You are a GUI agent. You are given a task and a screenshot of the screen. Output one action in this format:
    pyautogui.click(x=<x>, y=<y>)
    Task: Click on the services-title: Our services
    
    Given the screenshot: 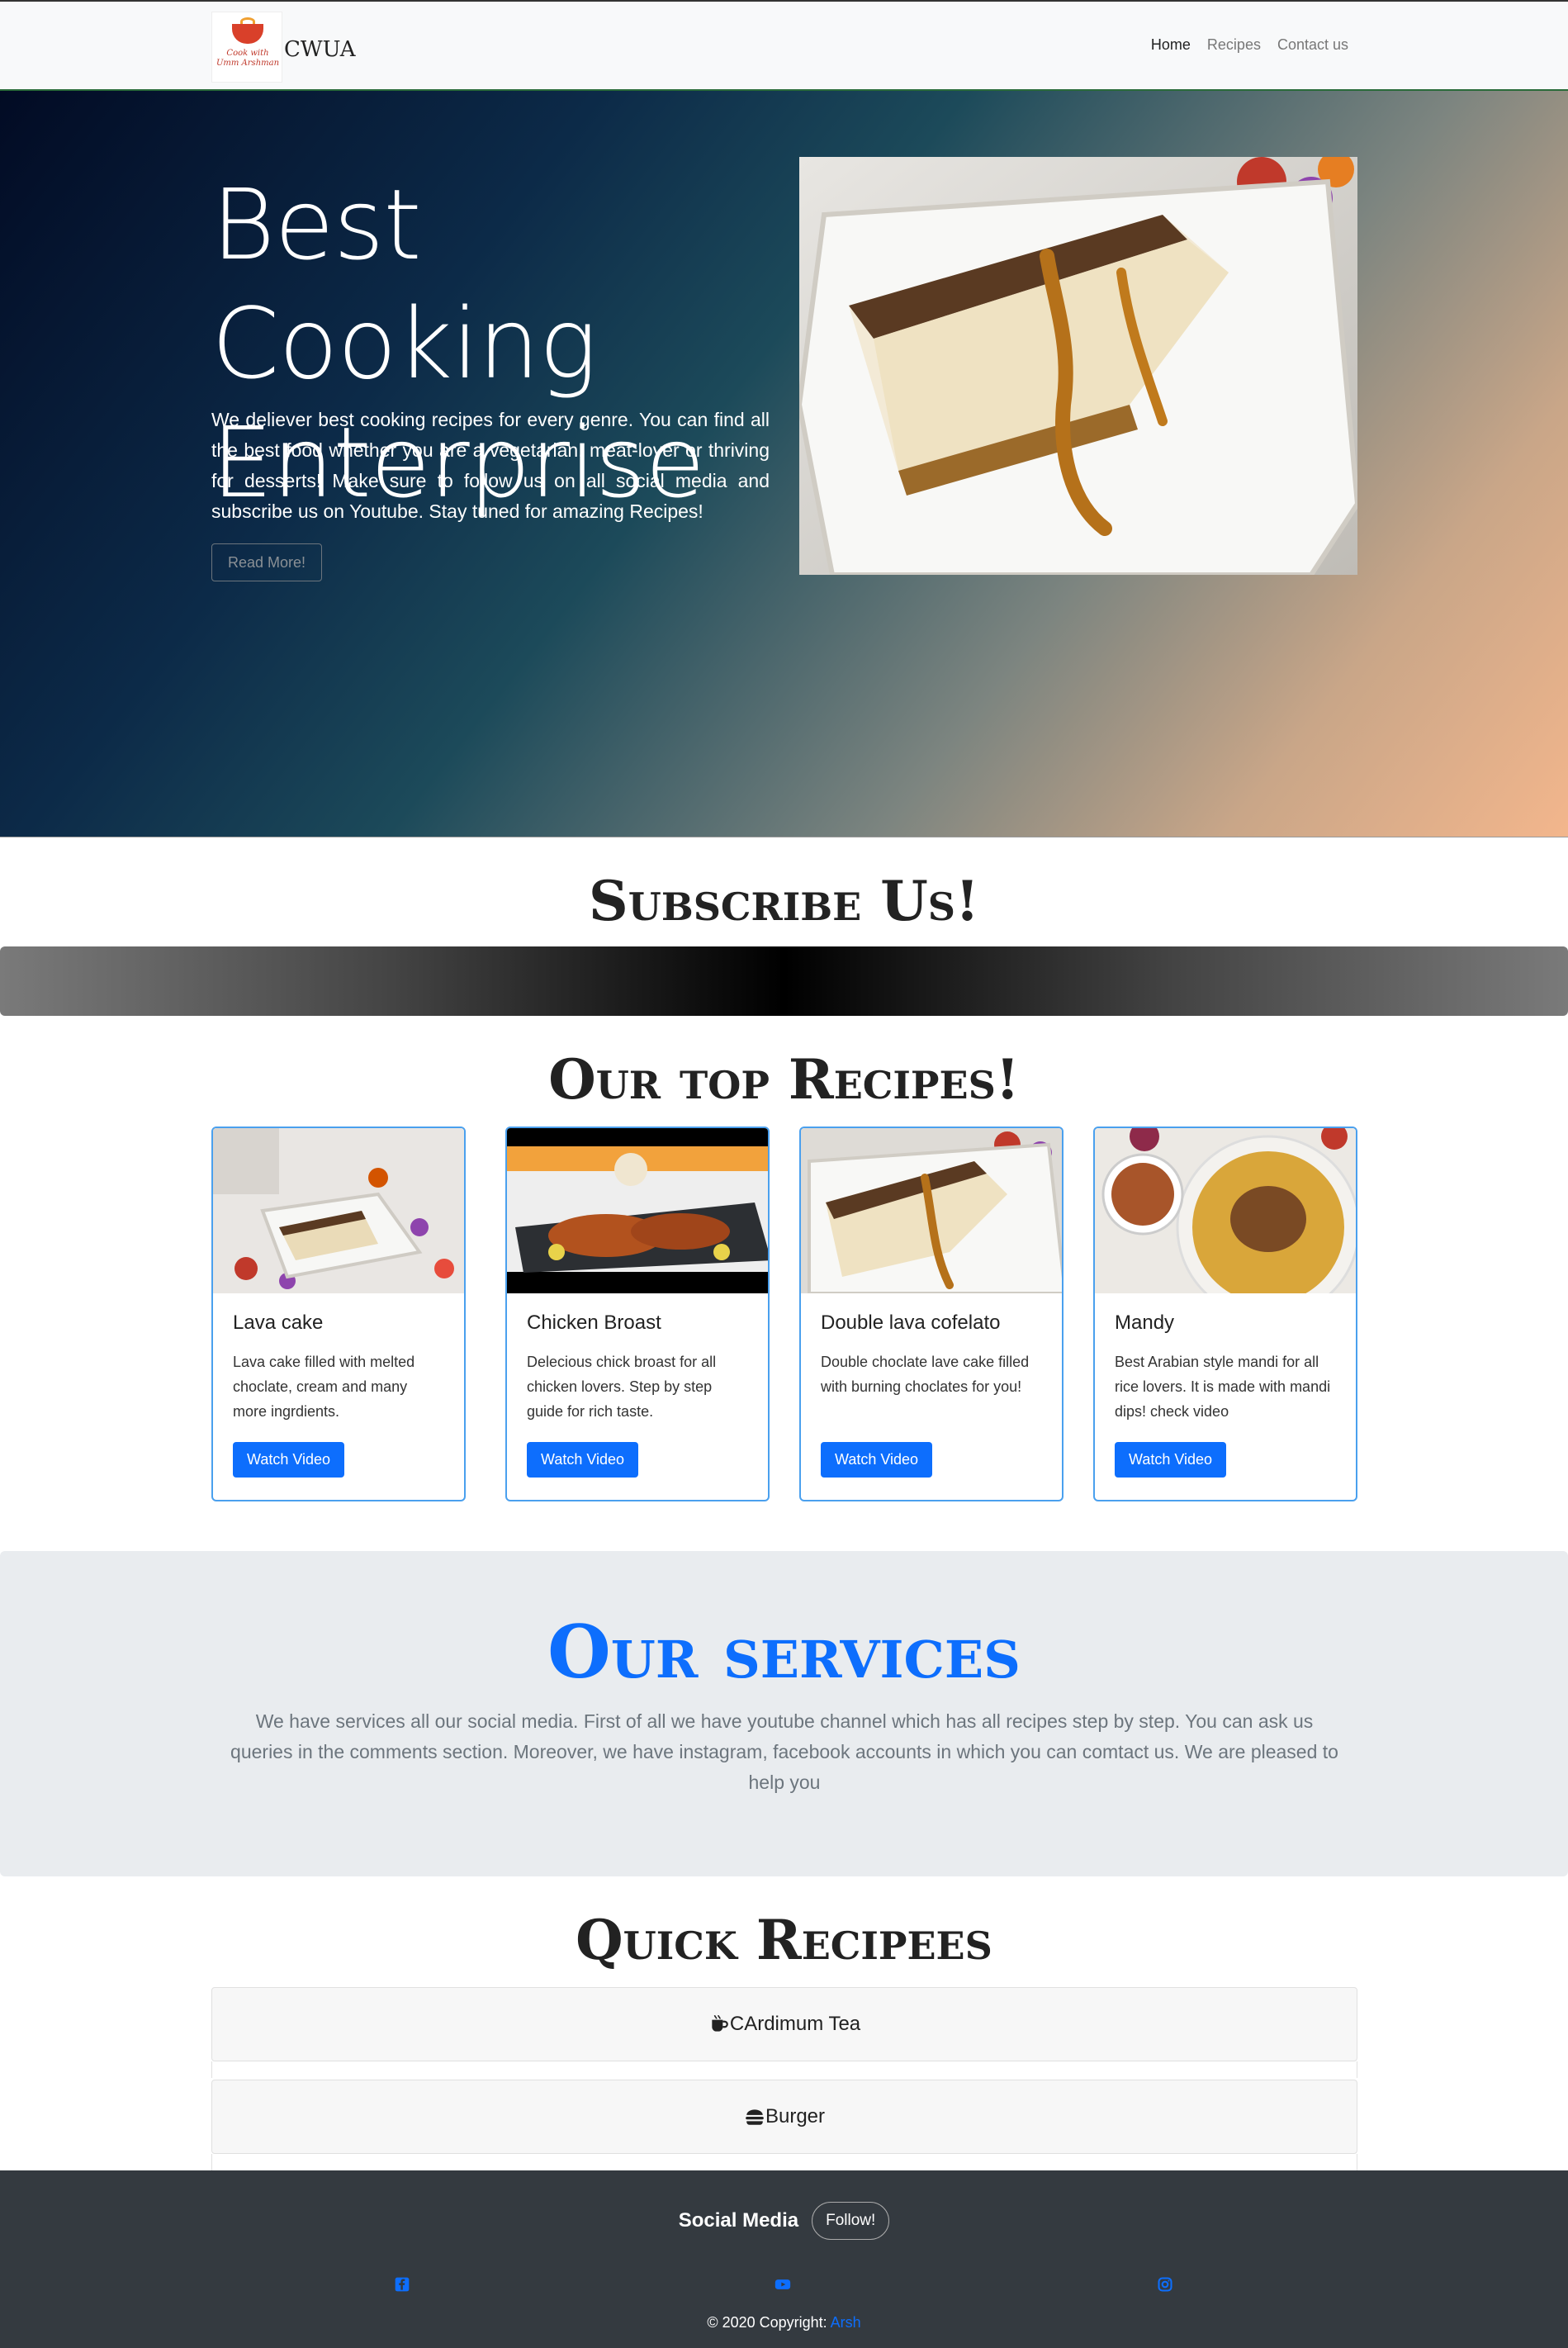 What is the action you would take?
    pyautogui.click(x=784, y=1652)
    